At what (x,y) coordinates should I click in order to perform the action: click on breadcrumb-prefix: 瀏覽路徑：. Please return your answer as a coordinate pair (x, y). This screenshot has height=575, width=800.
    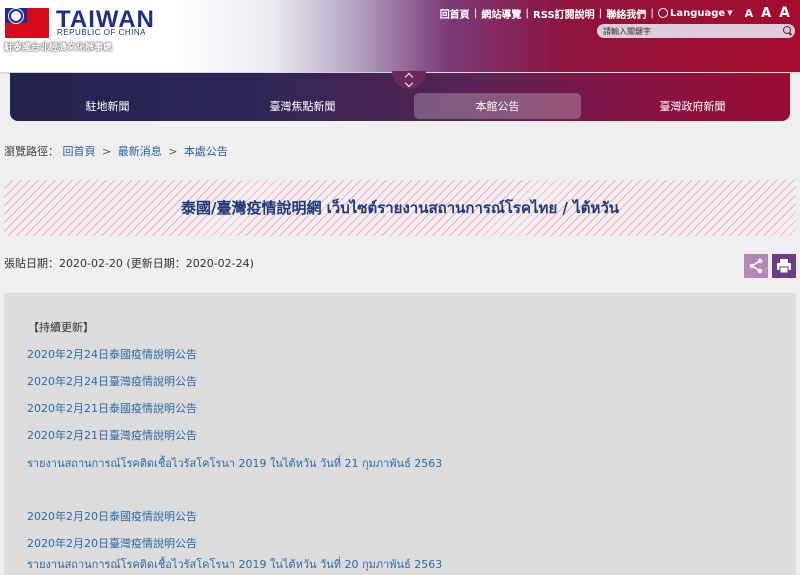
    Looking at the image, I should click on (31, 151).